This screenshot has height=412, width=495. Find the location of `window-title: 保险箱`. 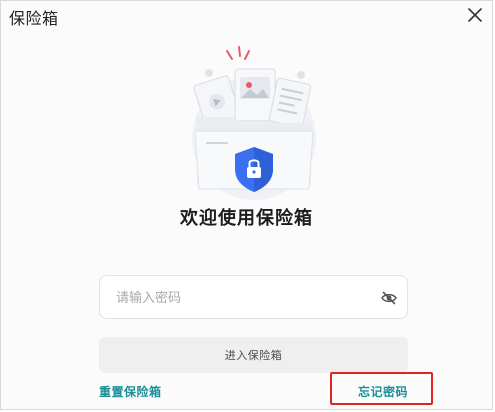

window-title: 保险箱 is located at coordinates (34, 18).